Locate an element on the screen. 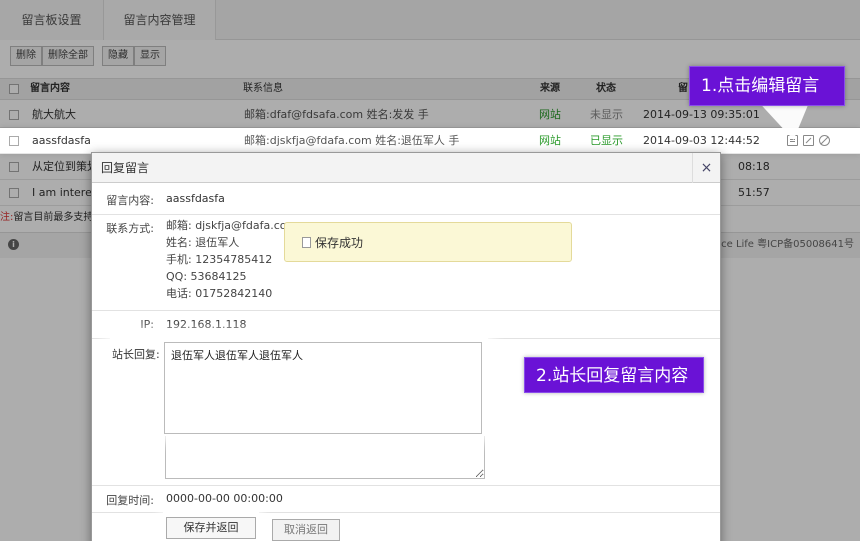 The image size is (860, 541). ip-label: IP: is located at coordinates (147, 324).